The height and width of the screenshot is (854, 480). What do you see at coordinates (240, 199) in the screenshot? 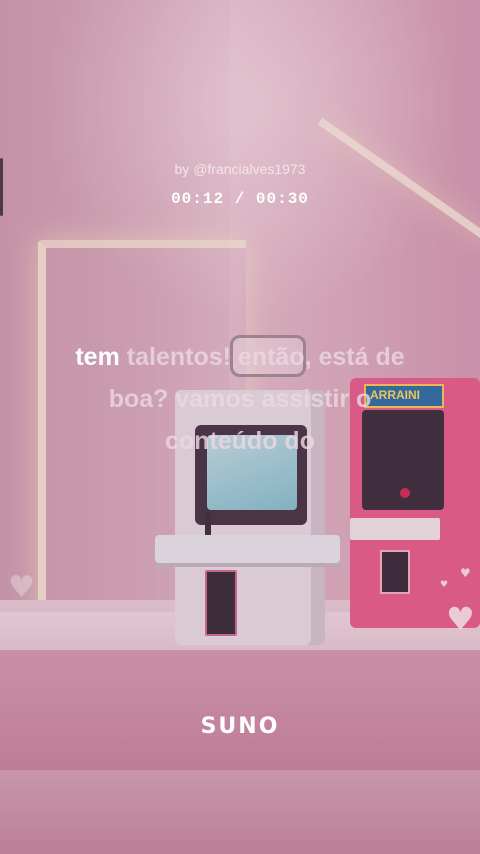
I see `playback-time: 00:12 / 00:30` at bounding box center [240, 199].